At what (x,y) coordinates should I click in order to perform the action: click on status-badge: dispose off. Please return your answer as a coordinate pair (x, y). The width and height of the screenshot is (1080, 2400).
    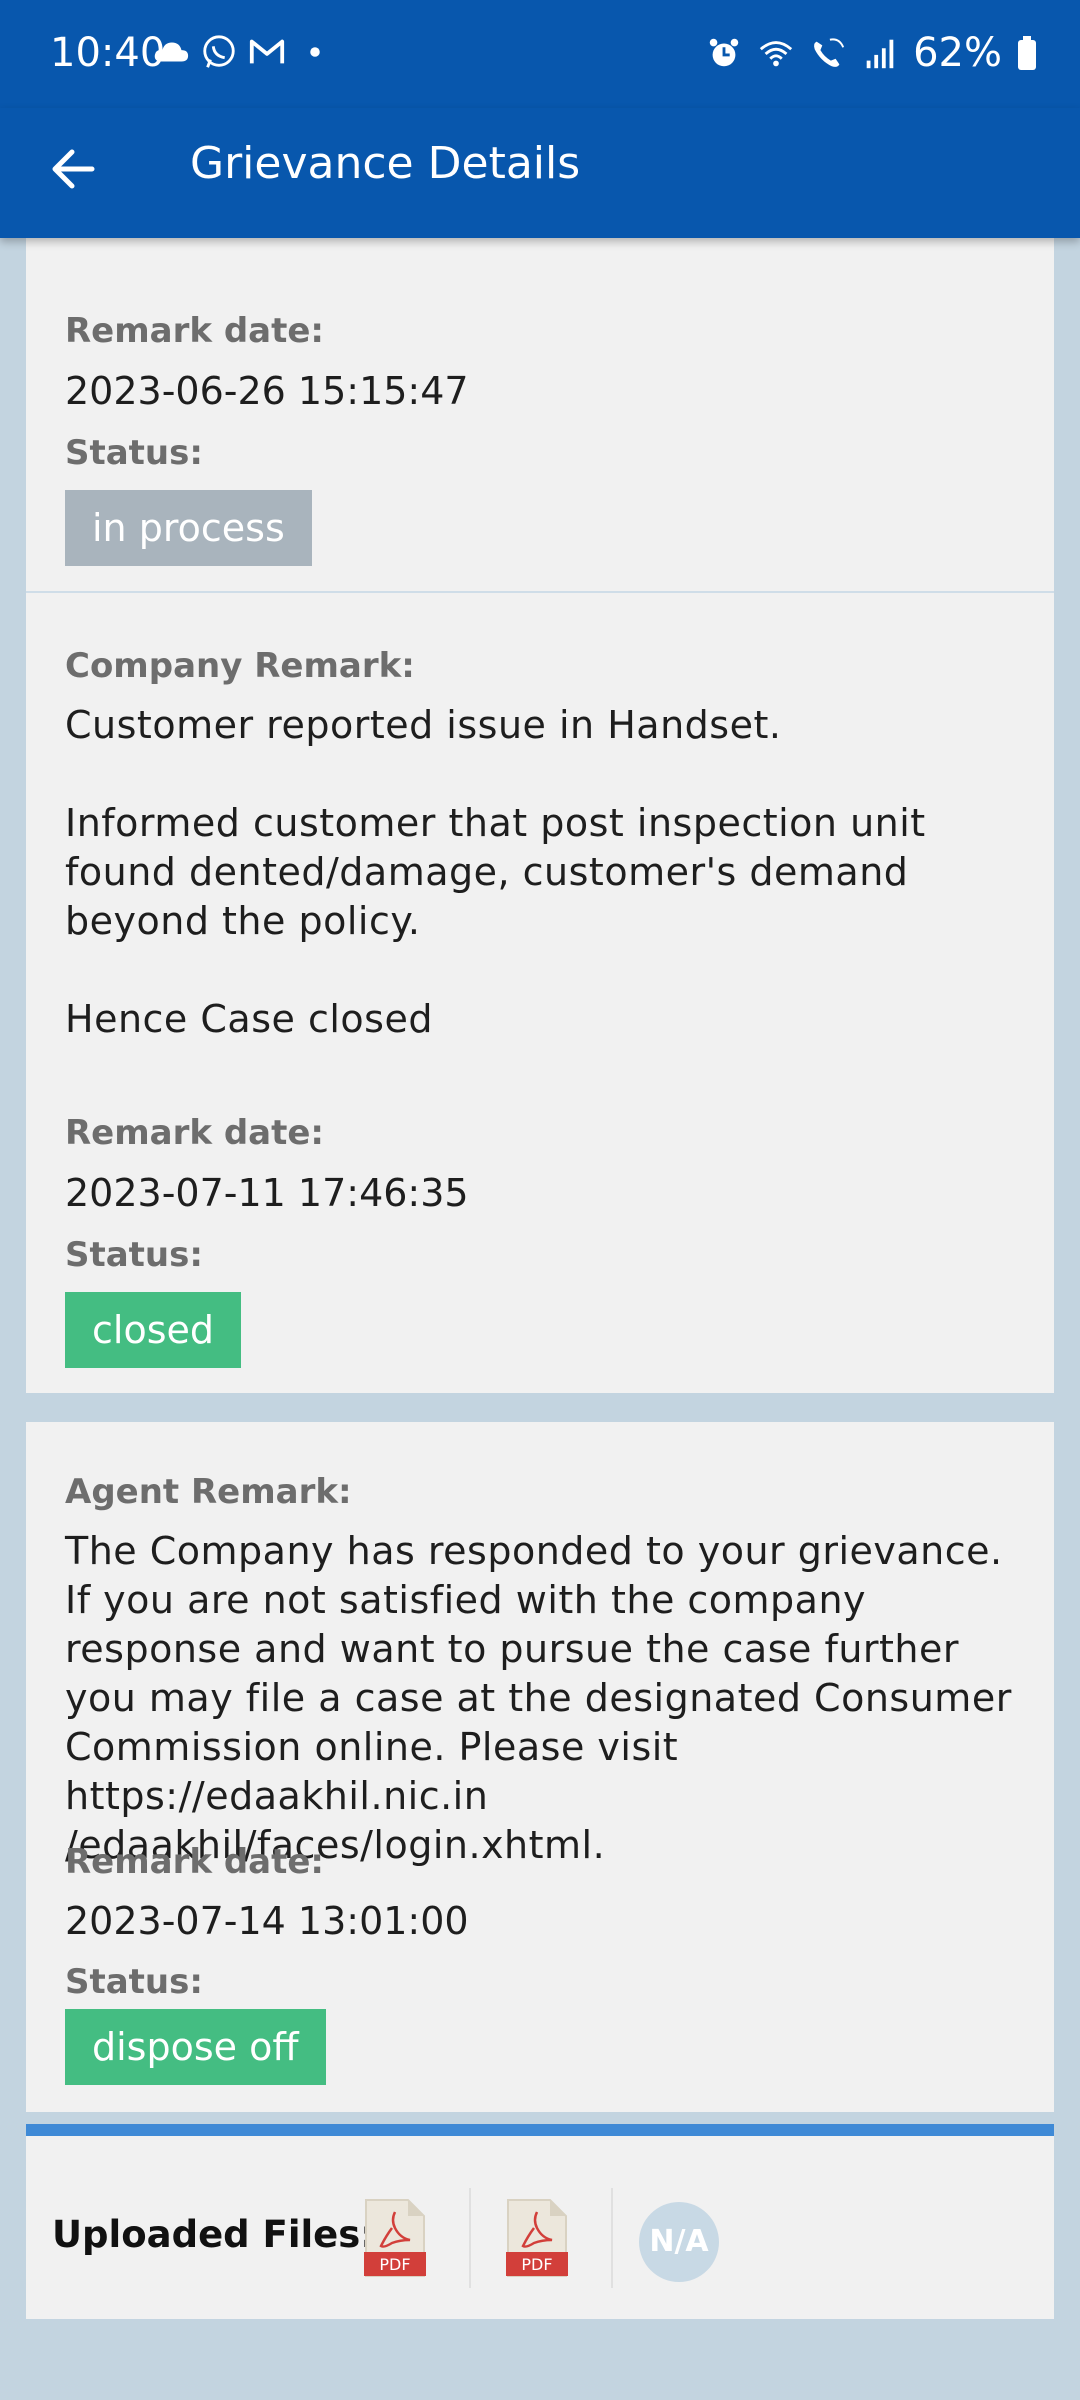
    Looking at the image, I should click on (195, 2047).